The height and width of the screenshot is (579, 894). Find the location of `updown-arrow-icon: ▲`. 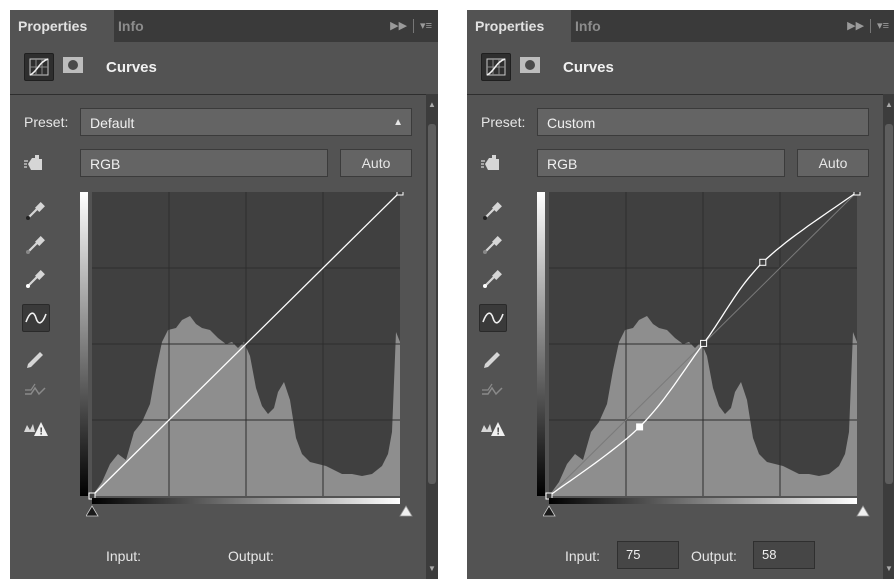

updown-arrow-icon: ▲ is located at coordinates (398, 122).